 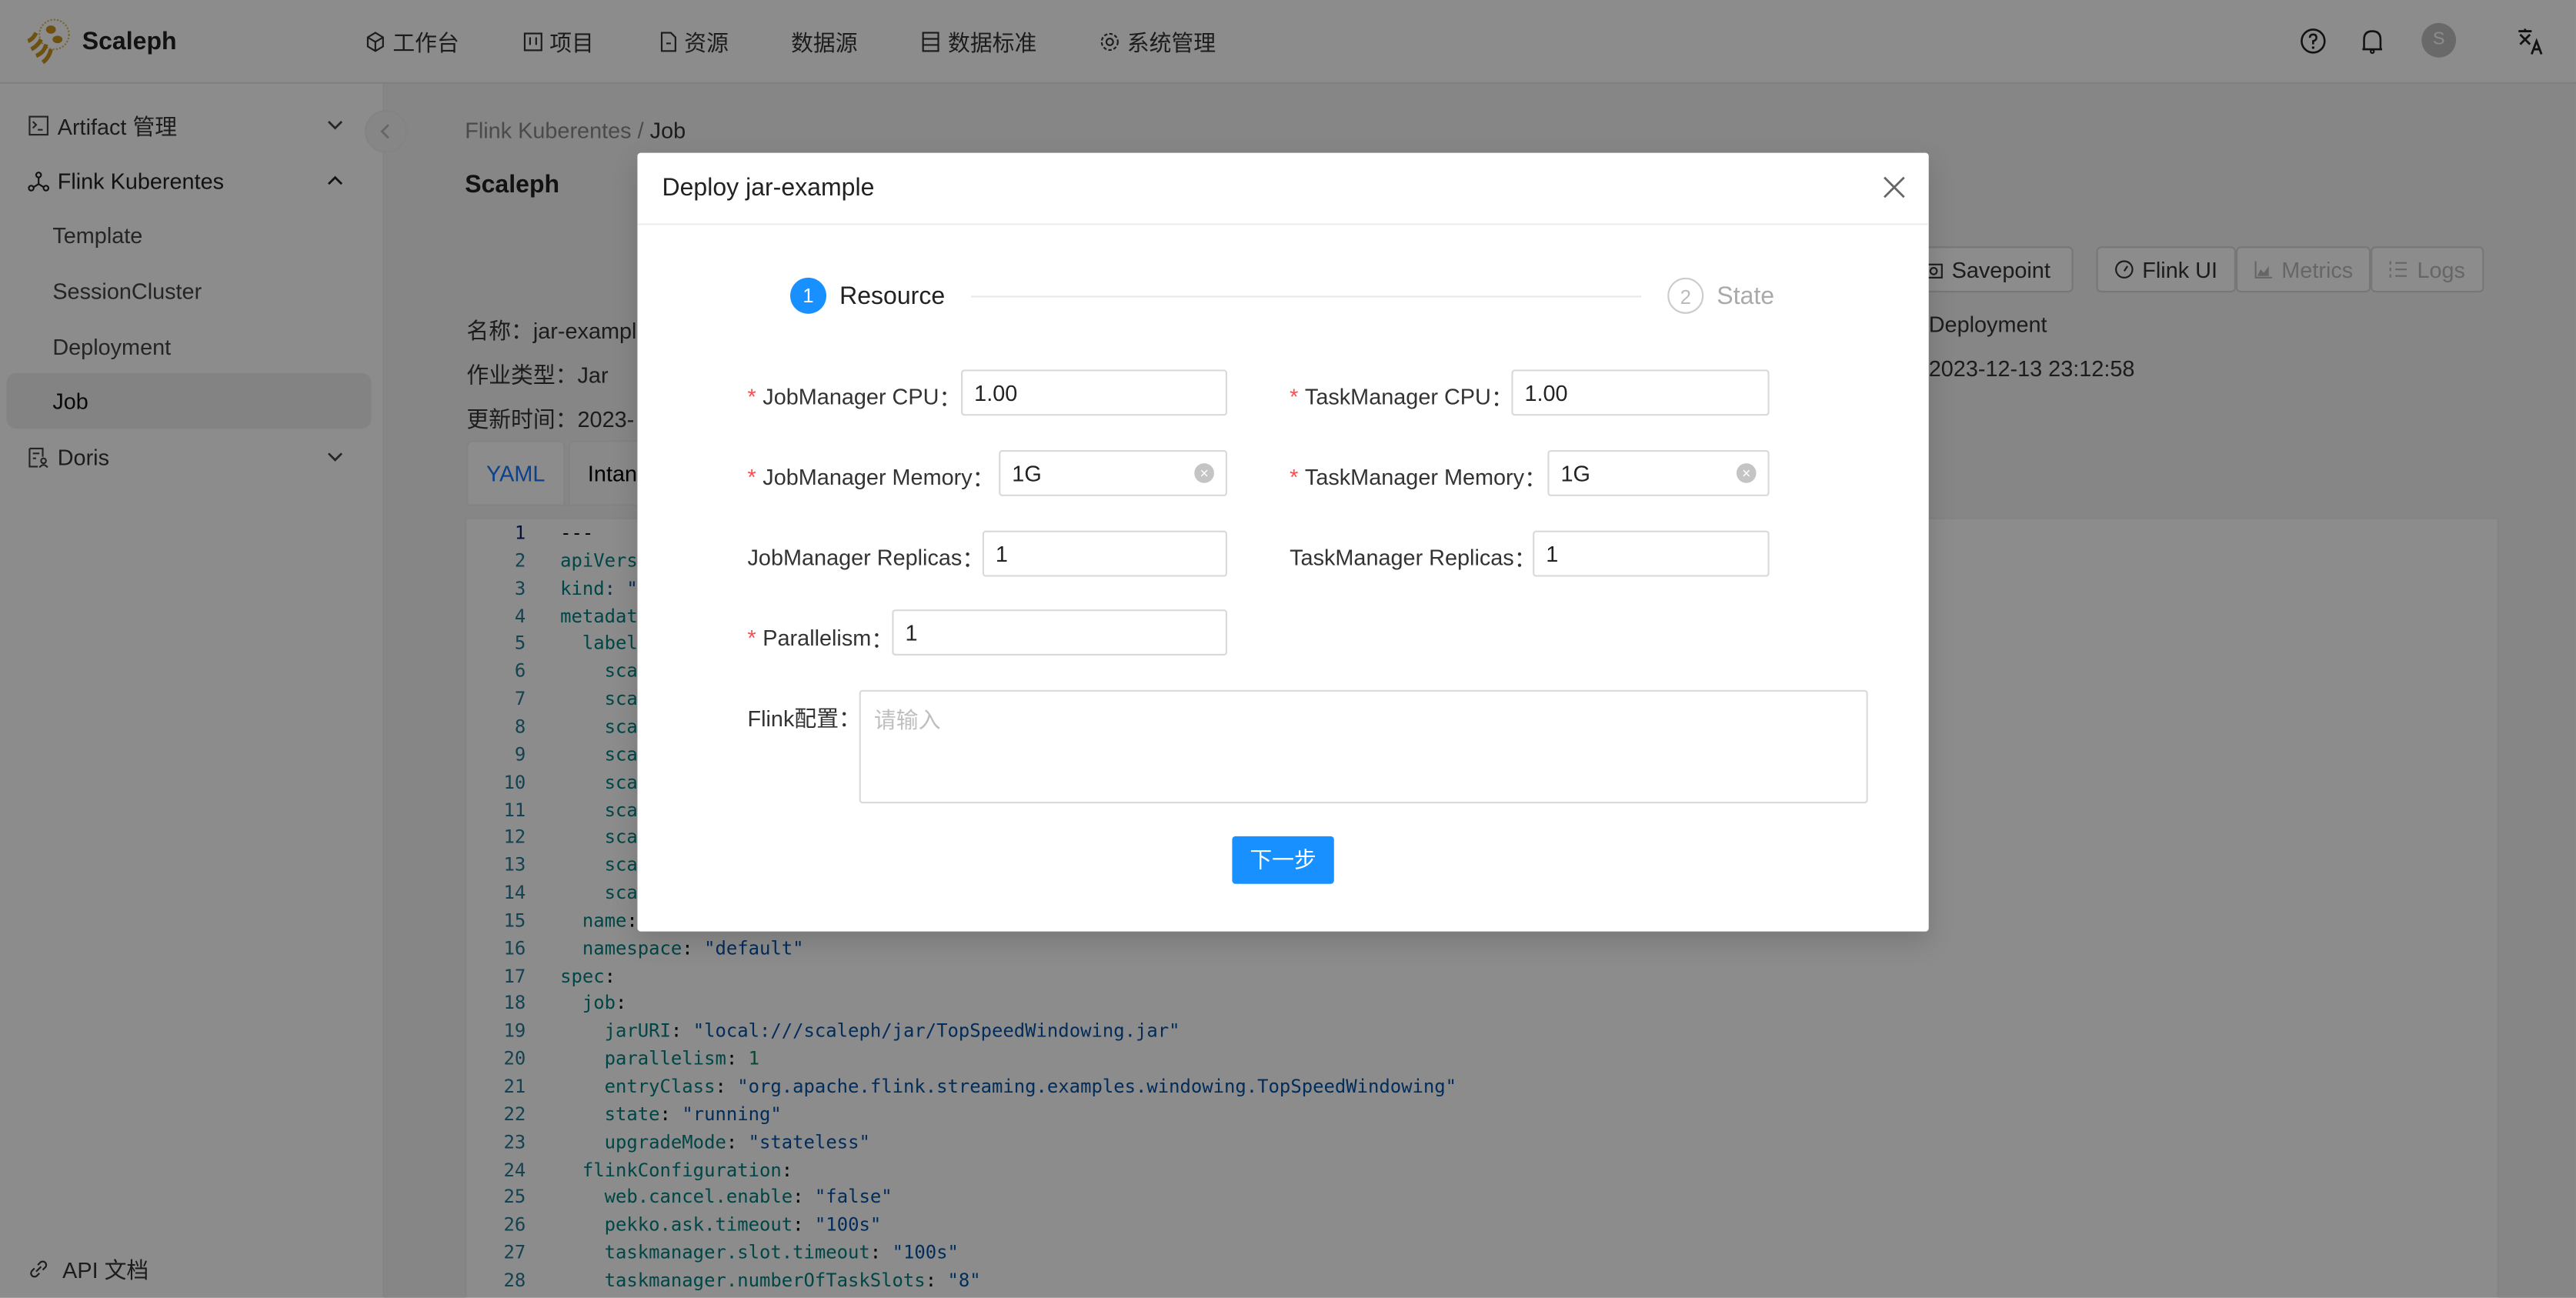 I want to click on jm-memory-label: * JobManager Memory：, so click(x=871, y=478).